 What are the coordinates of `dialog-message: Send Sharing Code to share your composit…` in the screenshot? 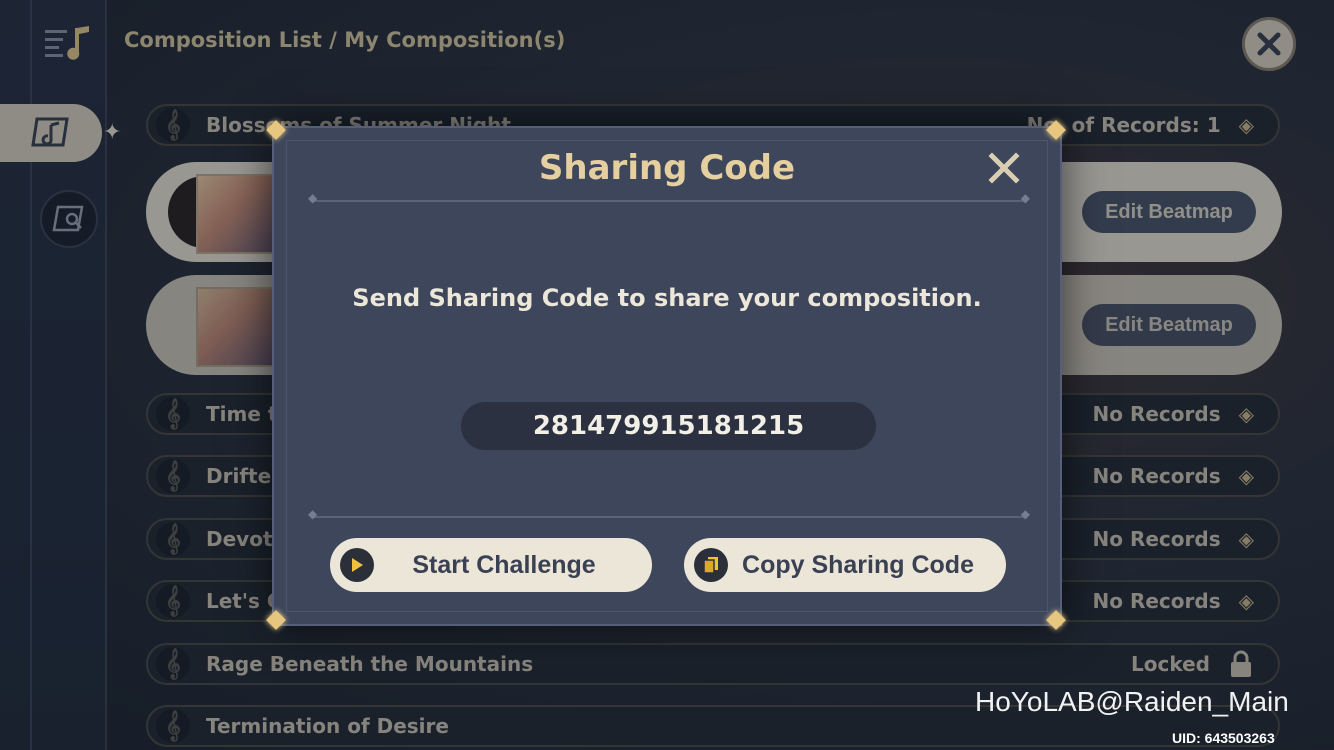 It's located at (667, 298).